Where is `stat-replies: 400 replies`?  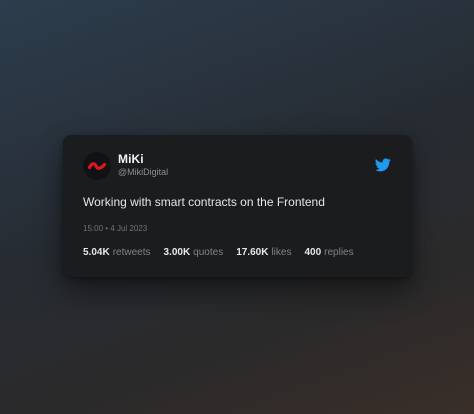 stat-replies: 400 replies is located at coordinates (328, 252).